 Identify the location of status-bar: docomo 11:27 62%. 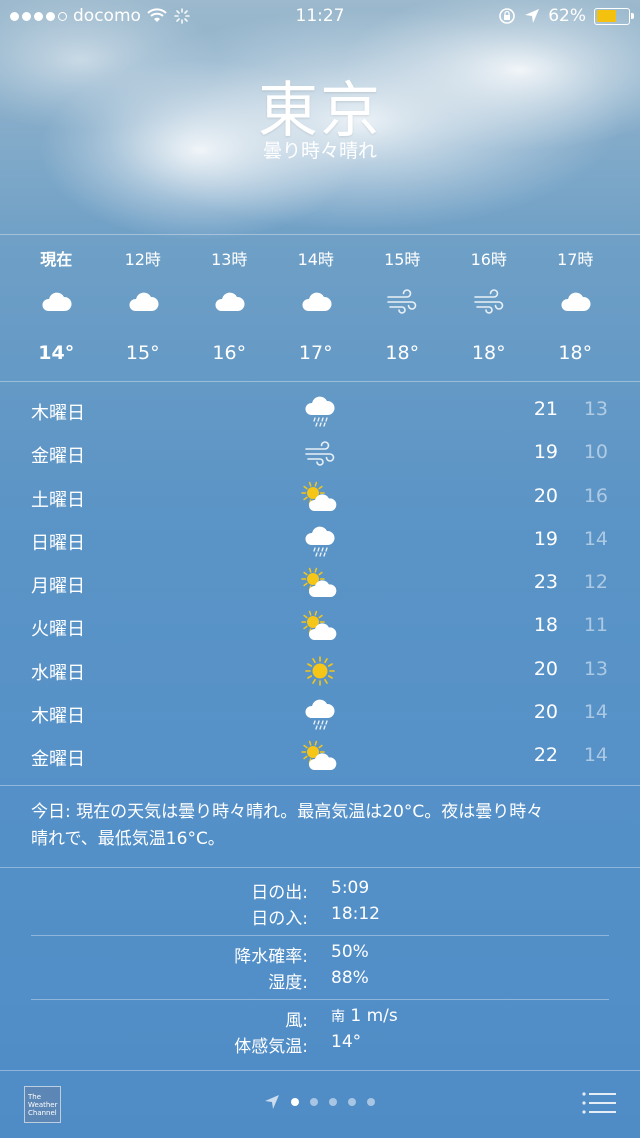
(320, 18).